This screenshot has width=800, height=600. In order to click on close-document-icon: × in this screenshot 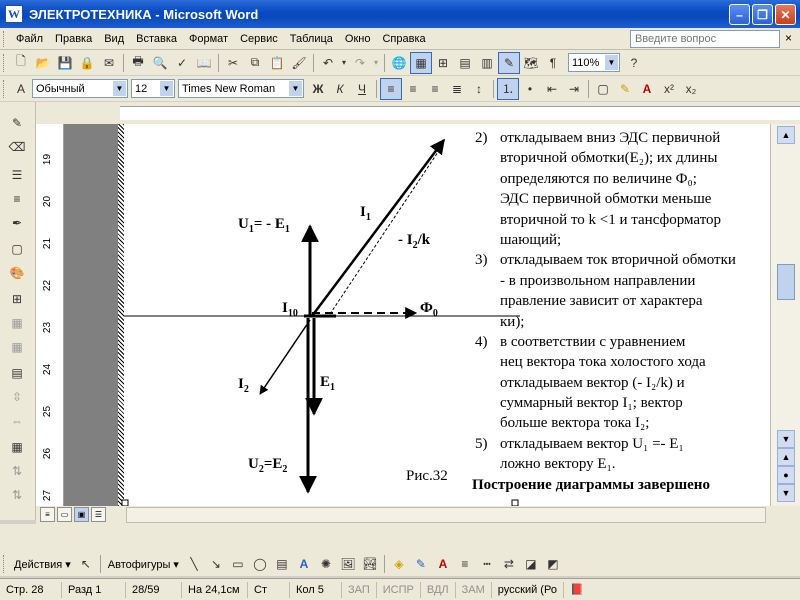, I will do `click(788, 38)`.